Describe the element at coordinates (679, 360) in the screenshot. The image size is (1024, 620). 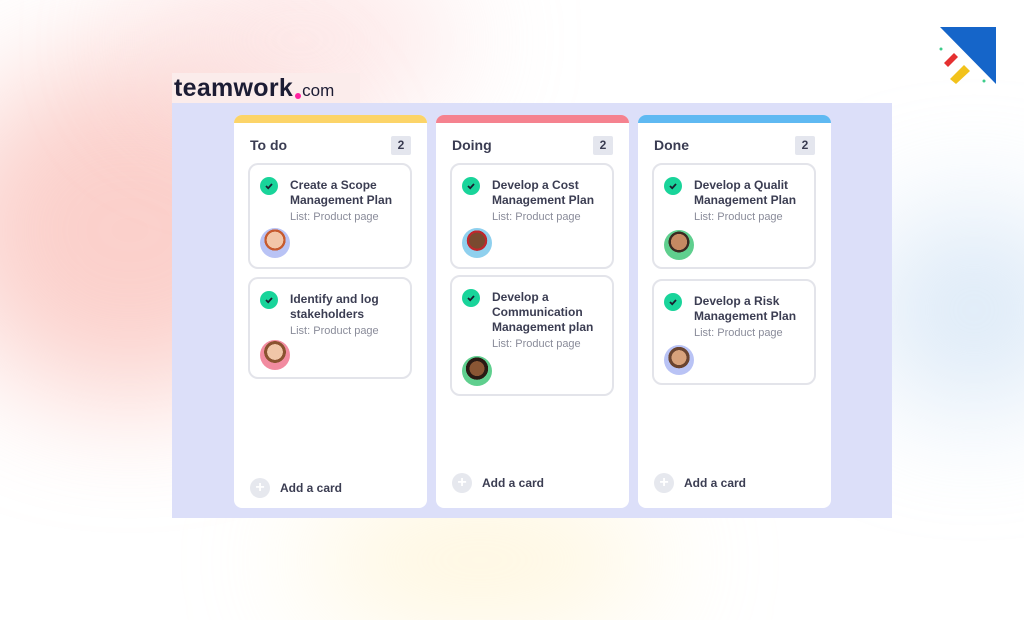
I see `man-stubble-avatar` at that location.